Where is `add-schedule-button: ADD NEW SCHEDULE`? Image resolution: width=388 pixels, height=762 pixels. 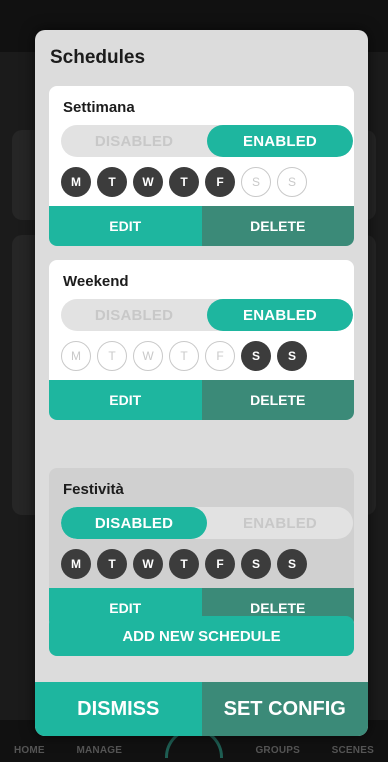
add-schedule-button: ADD NEW SCHEDULE is located at coordinates (201, 636).